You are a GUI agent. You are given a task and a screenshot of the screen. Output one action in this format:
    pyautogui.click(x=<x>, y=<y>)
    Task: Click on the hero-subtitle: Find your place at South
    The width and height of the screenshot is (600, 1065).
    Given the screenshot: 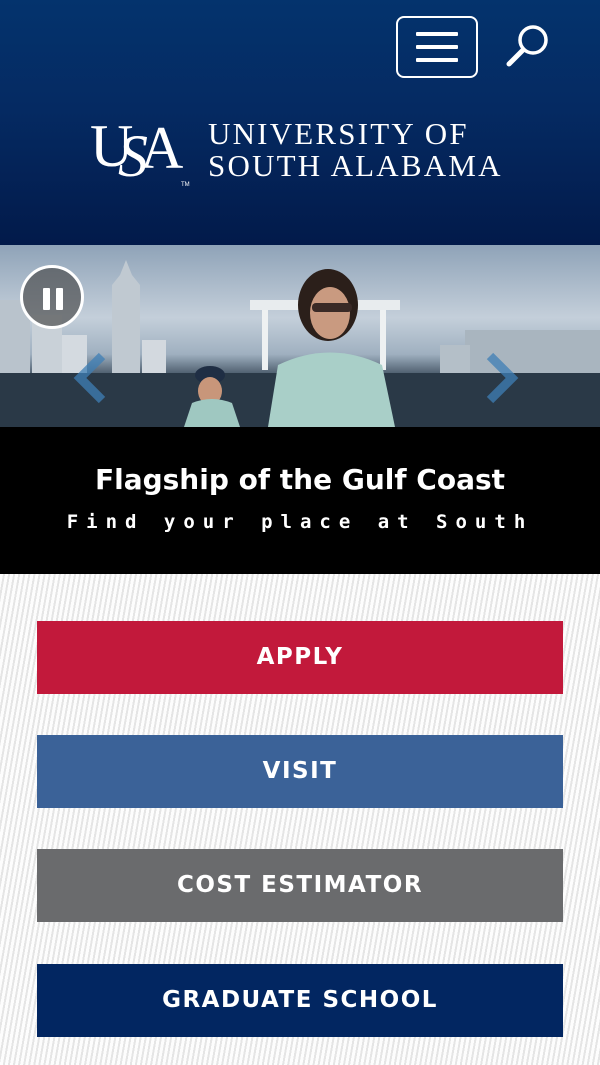 What is the action you would take?
    pyautogui.click(x=300, y=522)
    